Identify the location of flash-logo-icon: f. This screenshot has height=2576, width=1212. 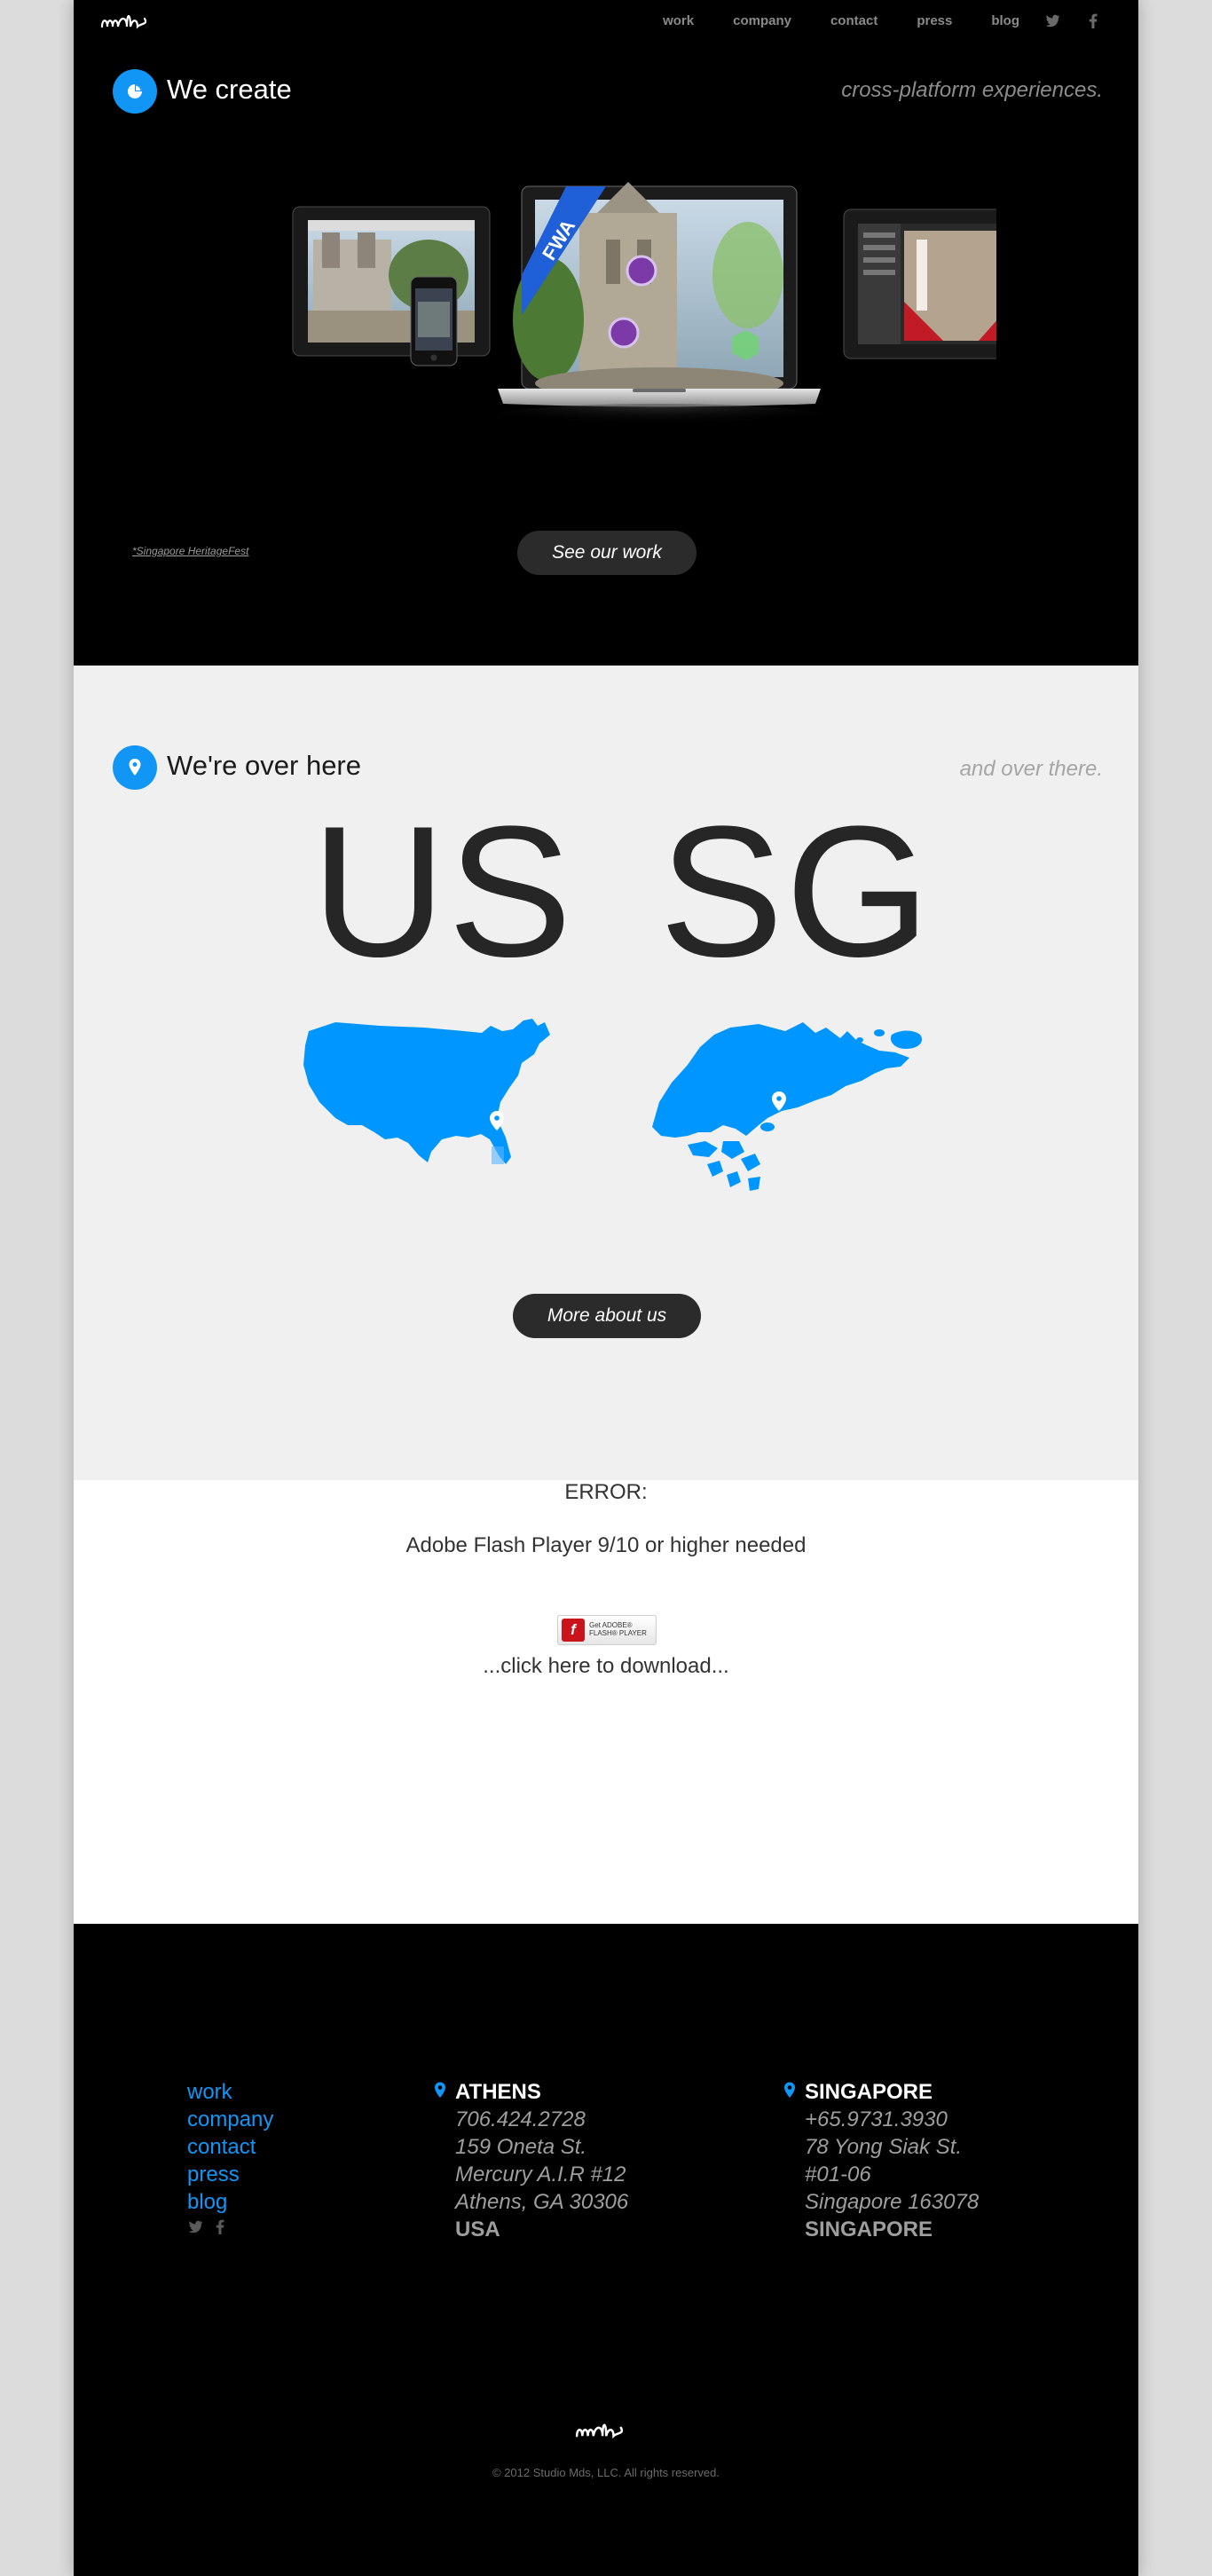
(573, 1630).